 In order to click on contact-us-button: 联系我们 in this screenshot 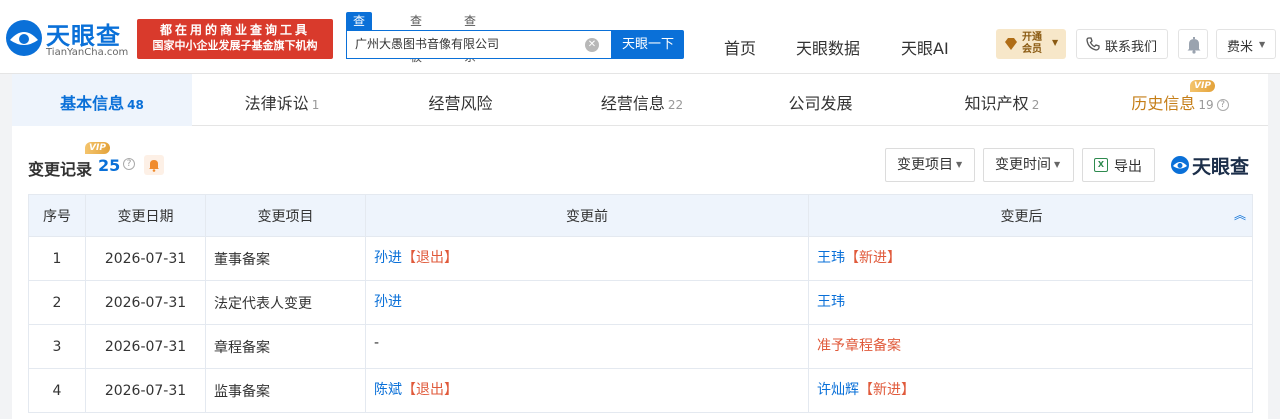, I will do `click(1122, 44)`.